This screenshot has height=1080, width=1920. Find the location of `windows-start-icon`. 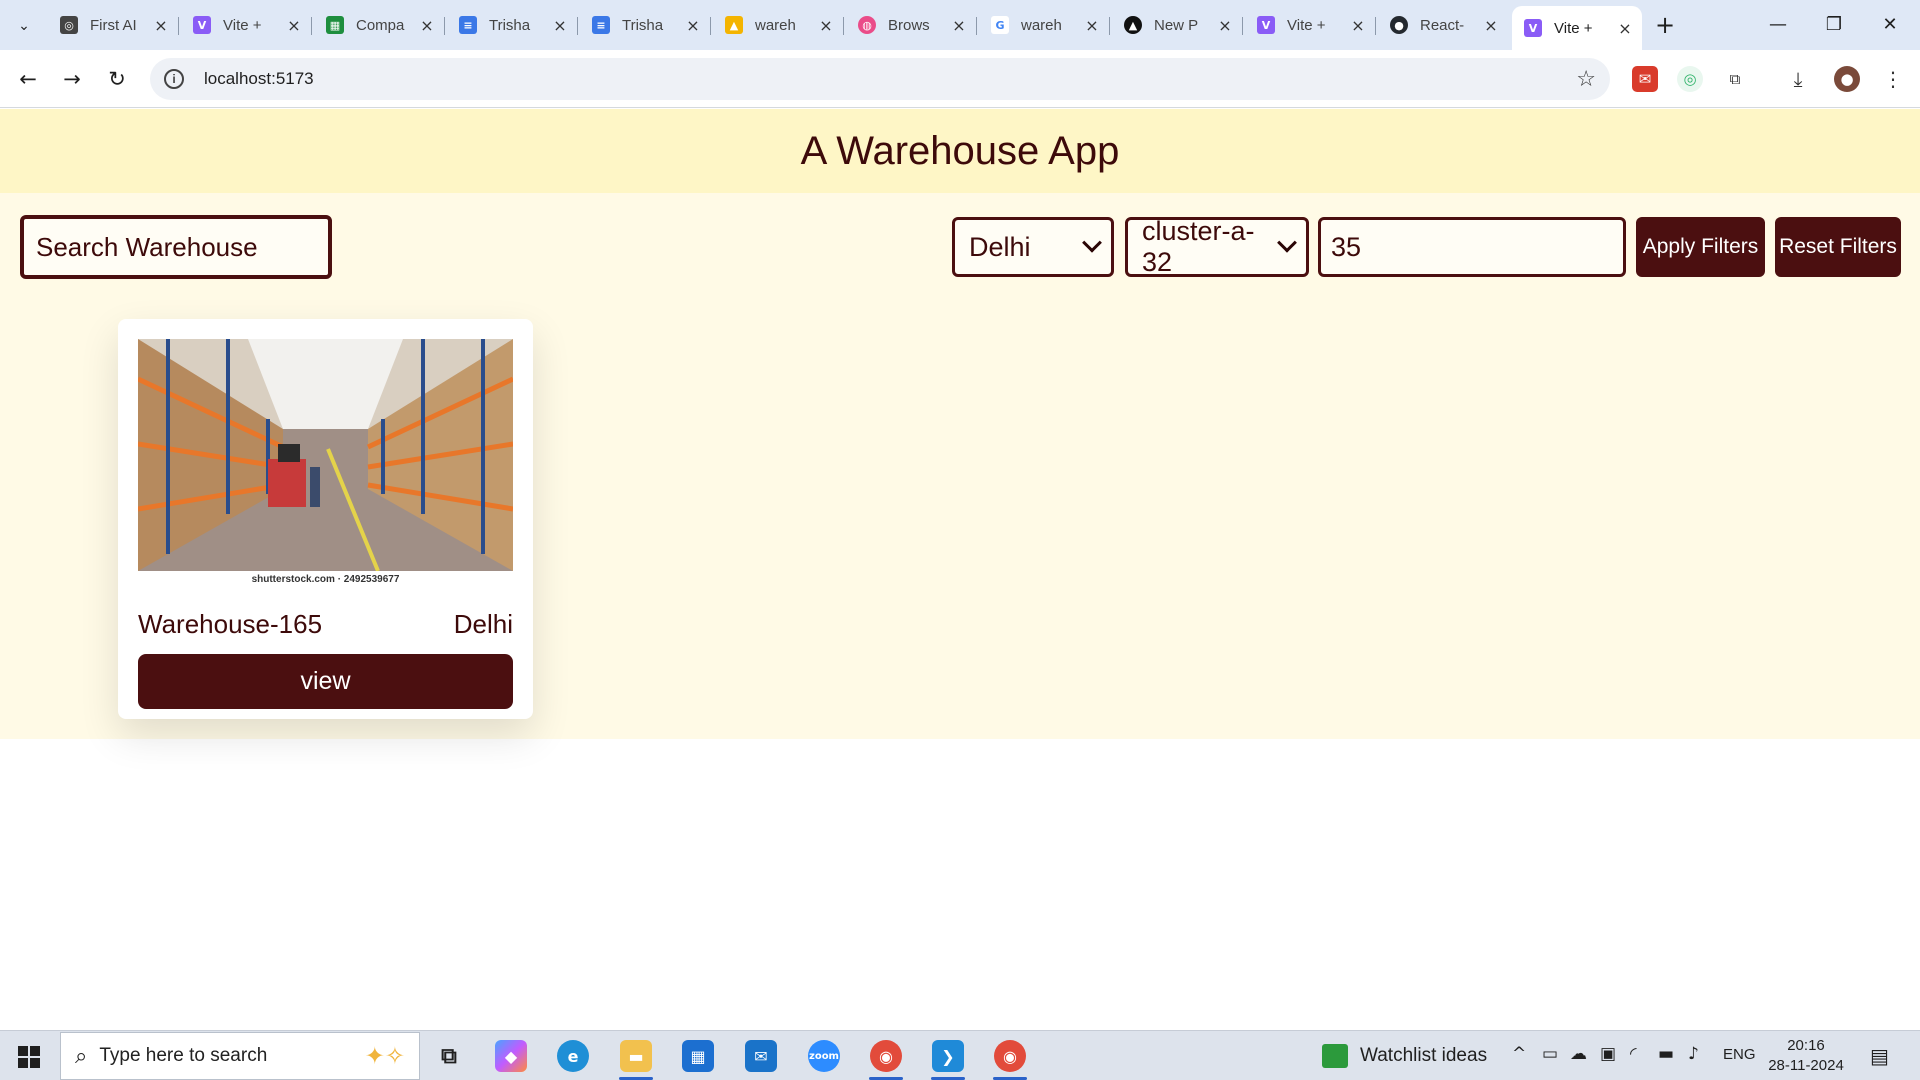

windows-start-icon is located at coordinates (29, 1057).